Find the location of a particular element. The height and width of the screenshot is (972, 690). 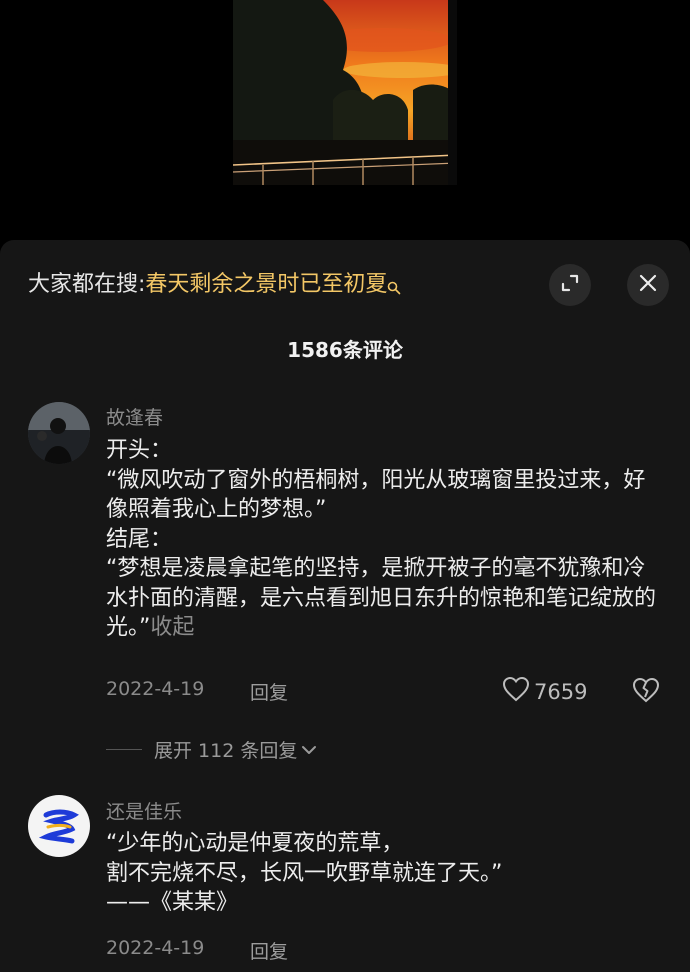

search-suggestion: 大家都在搜:春天剩余之景时已至初夏 is located at coordinates (214, 285).